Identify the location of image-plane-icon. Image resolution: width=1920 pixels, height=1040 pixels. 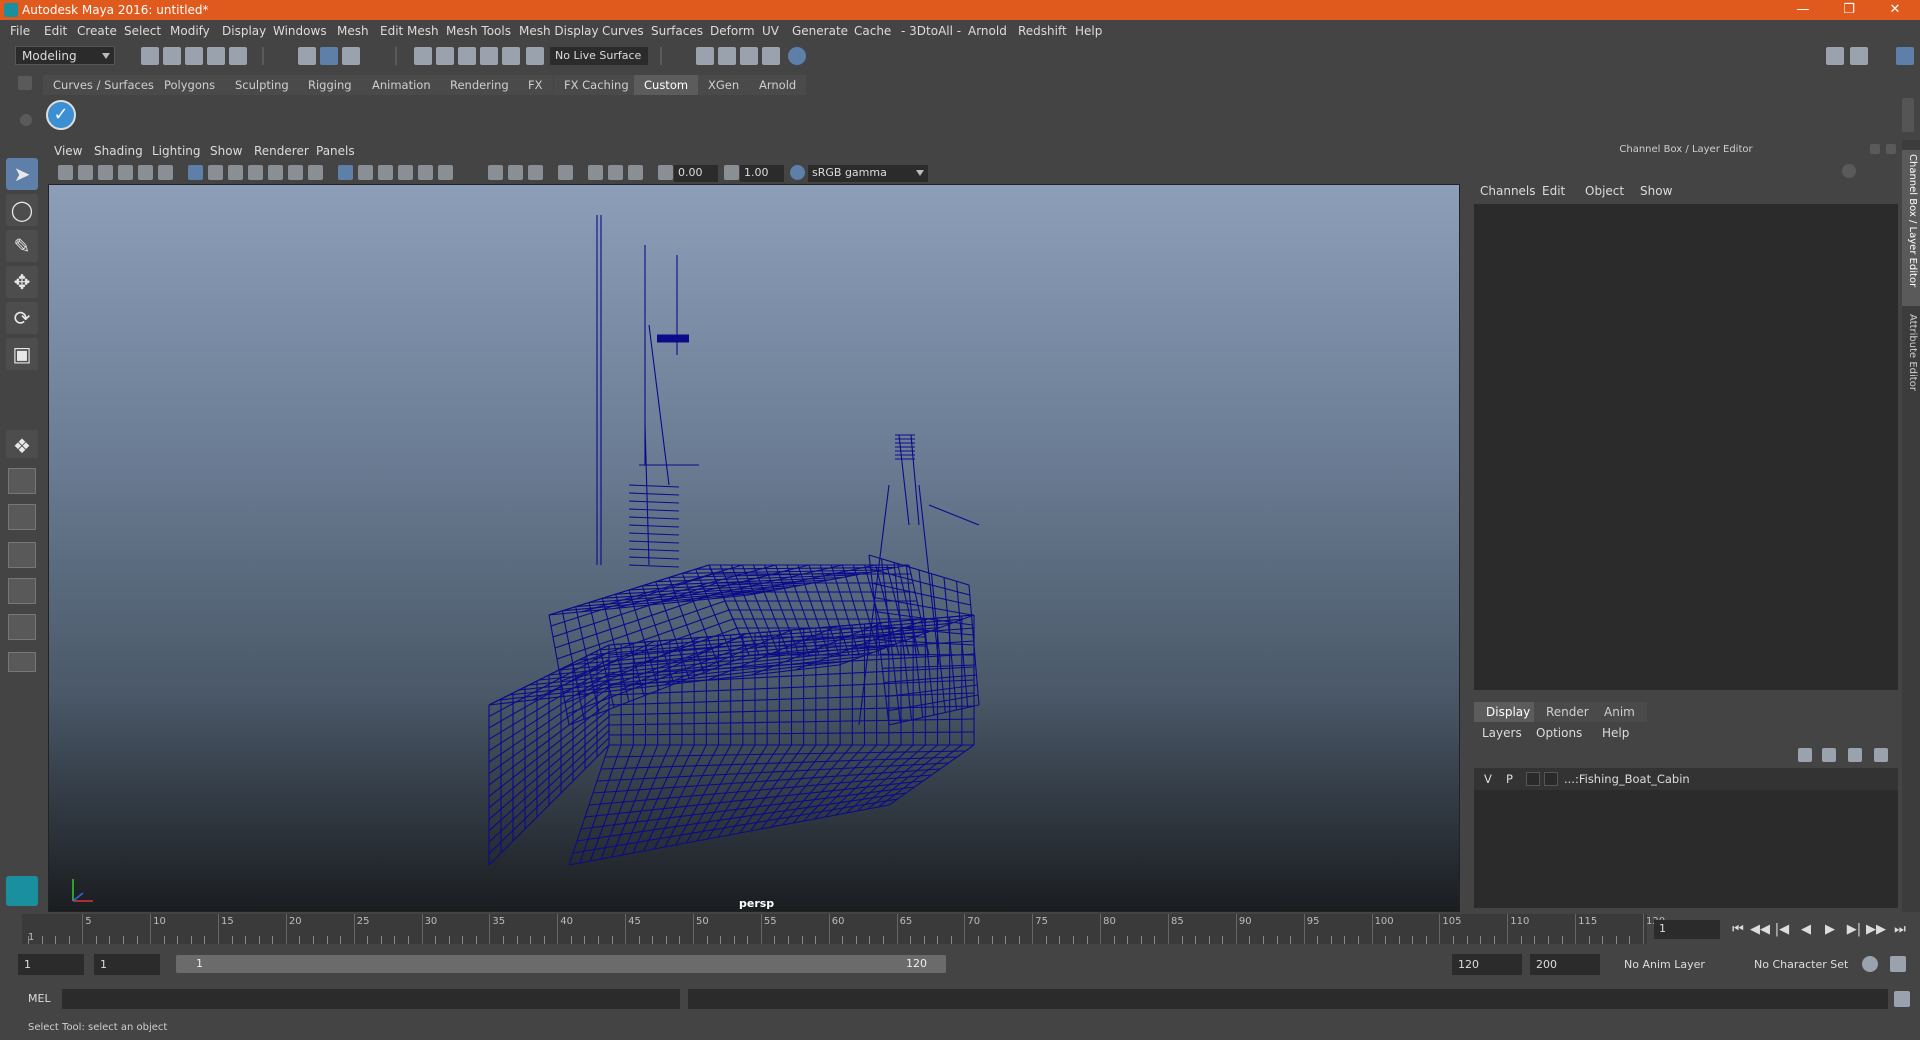
(125, 172).